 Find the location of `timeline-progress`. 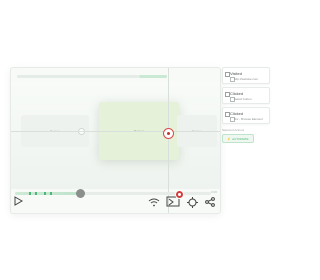

timeline-progress is located at coordinates (47, 193).